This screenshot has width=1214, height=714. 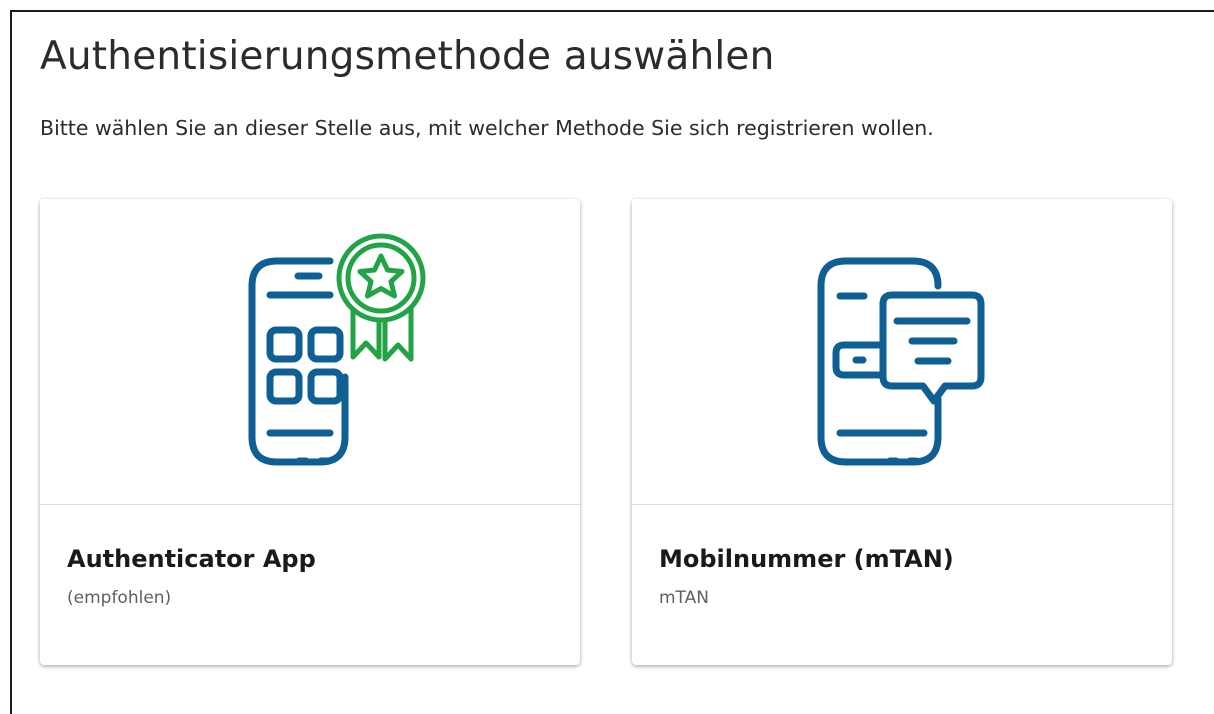 I want to click on page-title: Authentisierungsmethode auswählen, so click(x=407, y=56).